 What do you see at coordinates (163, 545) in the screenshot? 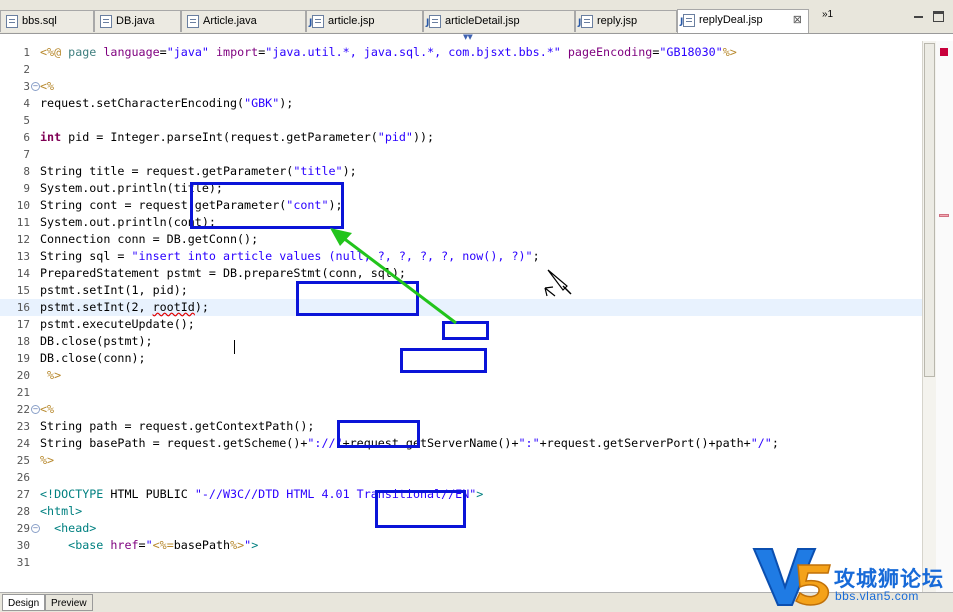
I see `code-text: <base href="<%=basePath%>">` at bounding box center [163, 545].